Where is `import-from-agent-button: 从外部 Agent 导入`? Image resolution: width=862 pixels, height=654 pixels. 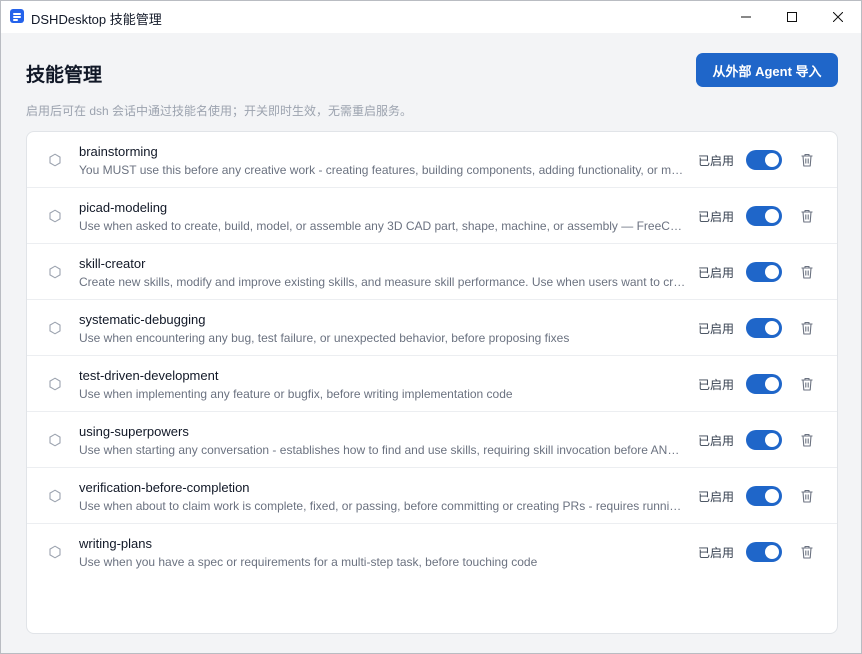
import-from-agent-button: 从外部 Agent 导入 is located at coordinates (767, 70).